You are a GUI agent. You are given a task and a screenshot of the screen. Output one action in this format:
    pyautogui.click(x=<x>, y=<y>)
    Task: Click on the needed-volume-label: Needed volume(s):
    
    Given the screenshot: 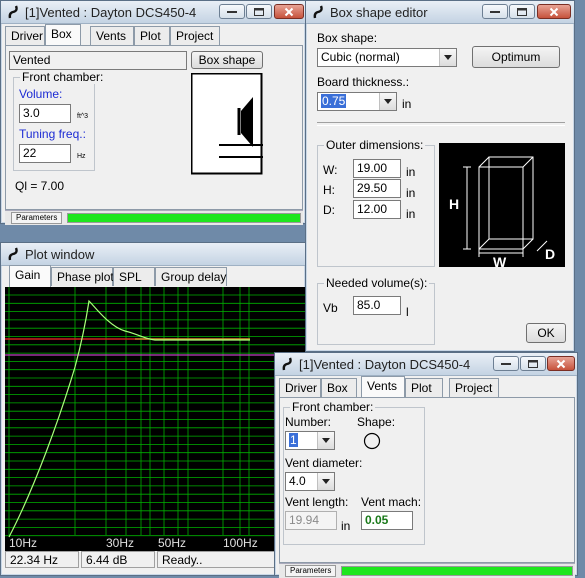 What is the action you would take?
    pyautogui.click(x=377, y=283)
    